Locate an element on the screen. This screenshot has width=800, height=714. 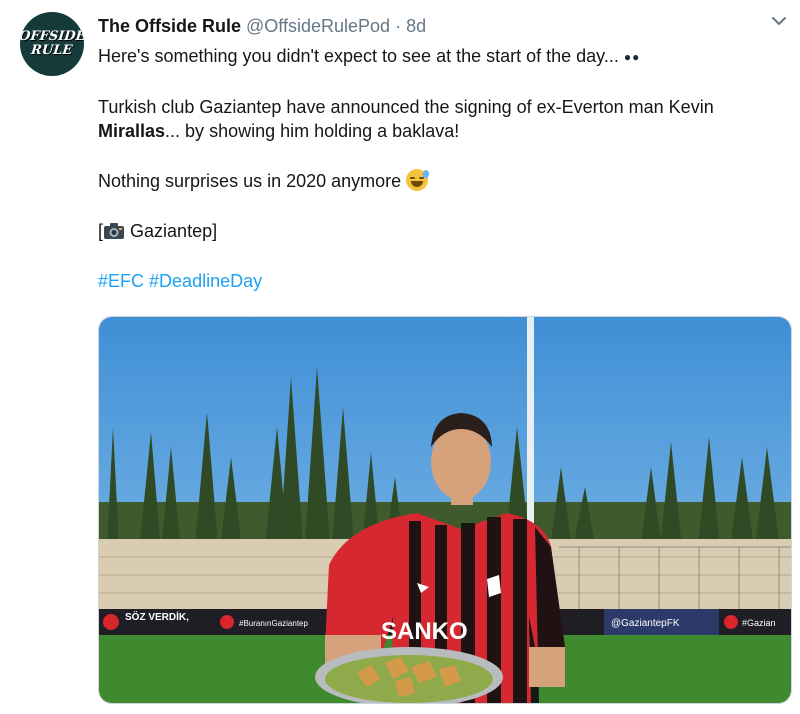
chevron-down-icon is located at coordinates (779, 21).